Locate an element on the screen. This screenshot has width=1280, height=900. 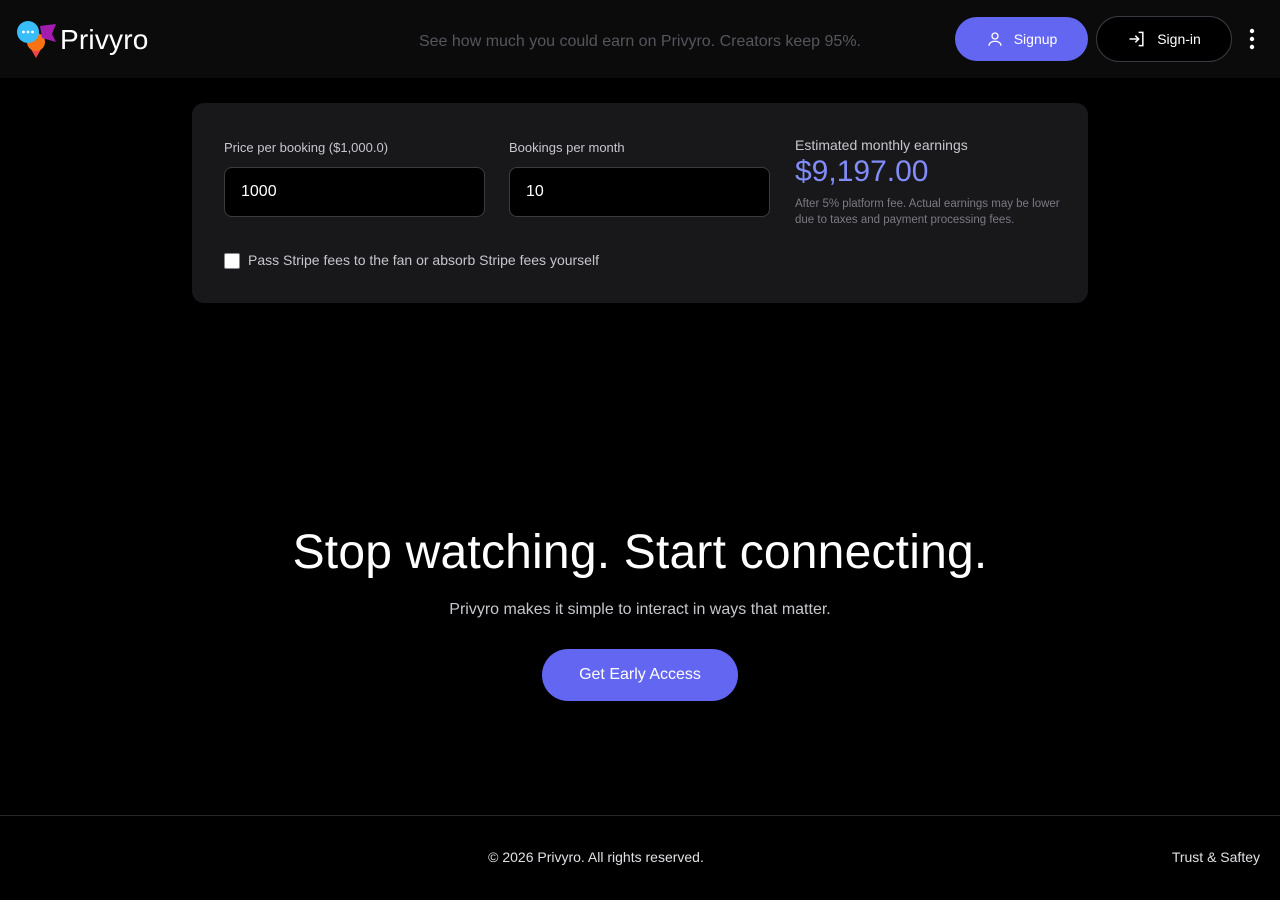
brand-name: Privyro is located at coordinates (104, 39).